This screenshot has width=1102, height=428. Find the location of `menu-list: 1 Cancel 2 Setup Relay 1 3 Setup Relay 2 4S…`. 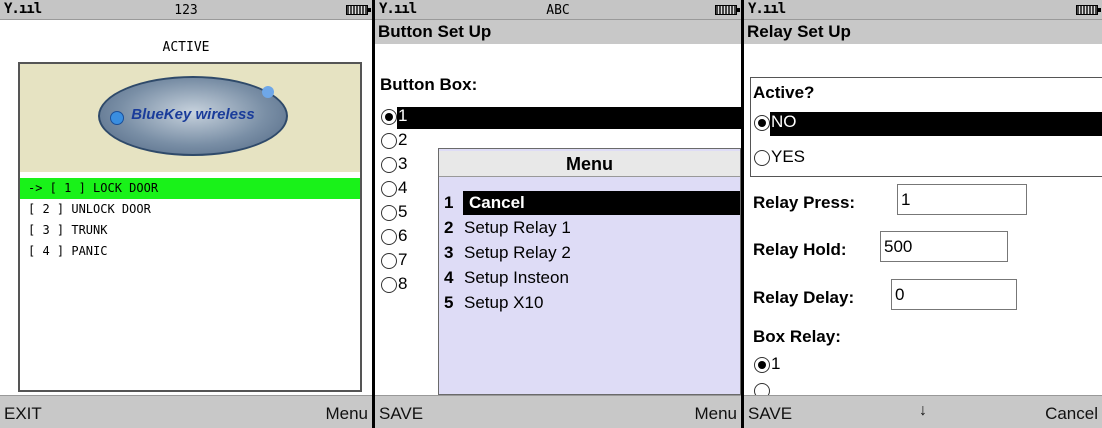

menu-list: 1 Cancel 2 Setup Relay 1 3 Setup Relay 2 4S… is located at coordinates (592, 252).